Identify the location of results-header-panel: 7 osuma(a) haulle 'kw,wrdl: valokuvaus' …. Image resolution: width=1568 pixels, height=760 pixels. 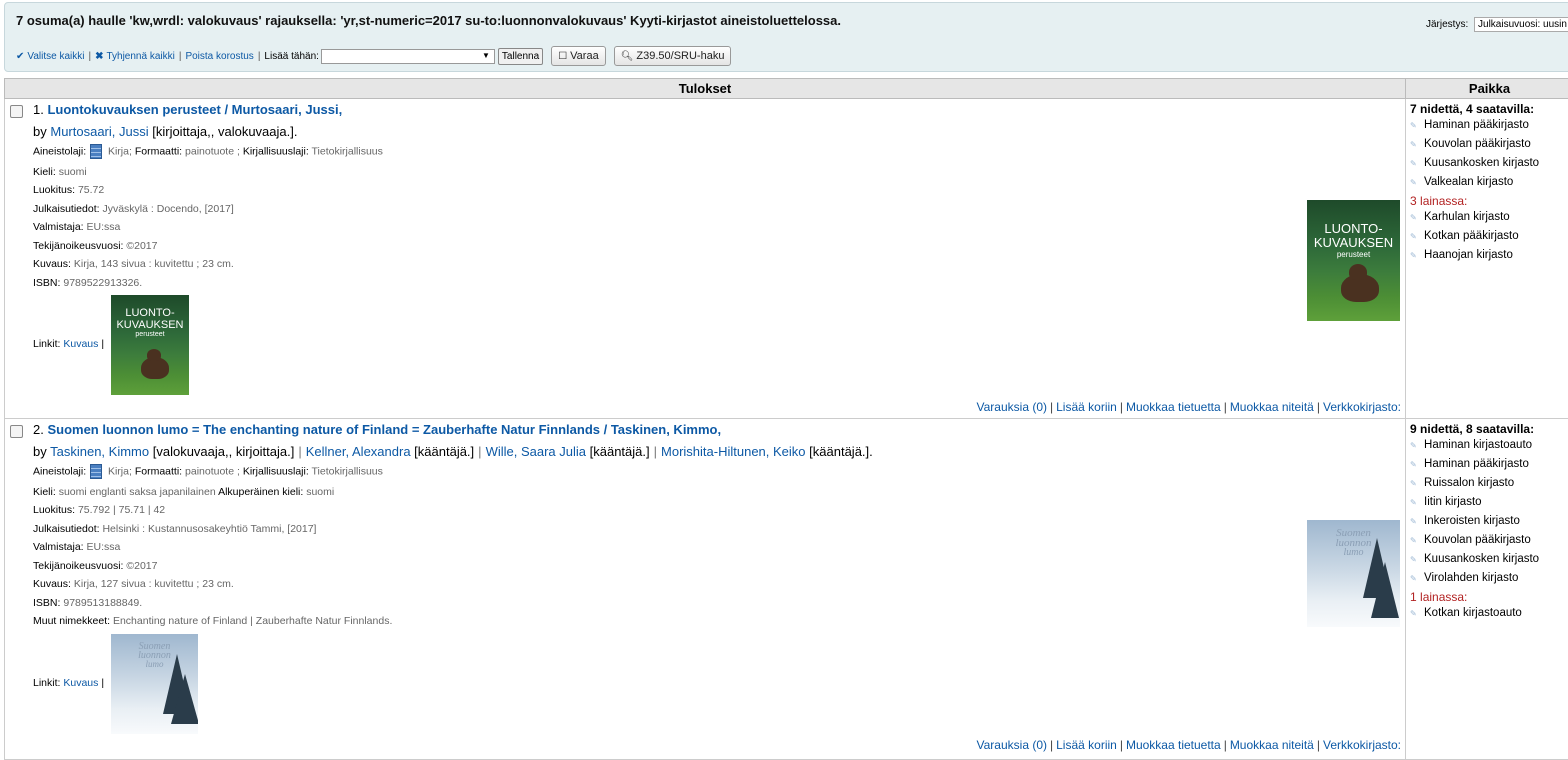
(786, 37).